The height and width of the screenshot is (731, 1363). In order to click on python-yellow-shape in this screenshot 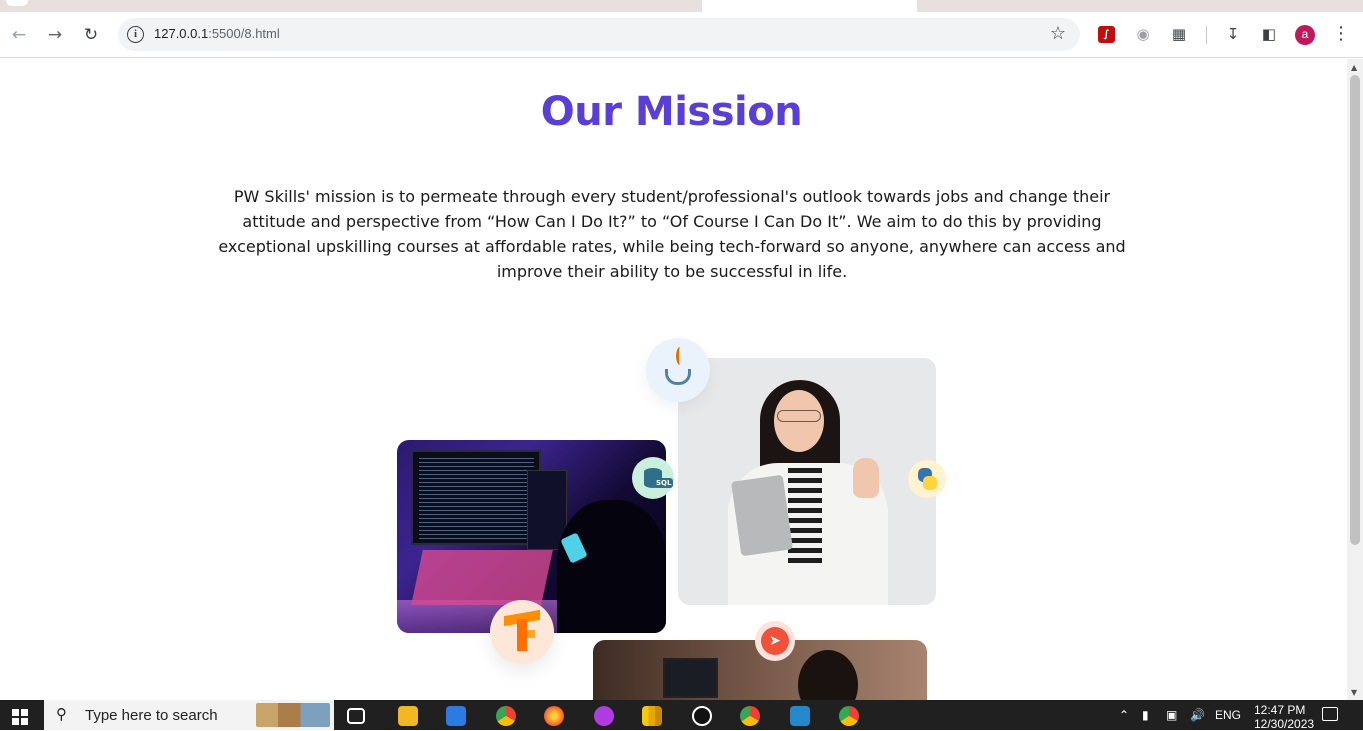, I will do `click(930, 483)`.